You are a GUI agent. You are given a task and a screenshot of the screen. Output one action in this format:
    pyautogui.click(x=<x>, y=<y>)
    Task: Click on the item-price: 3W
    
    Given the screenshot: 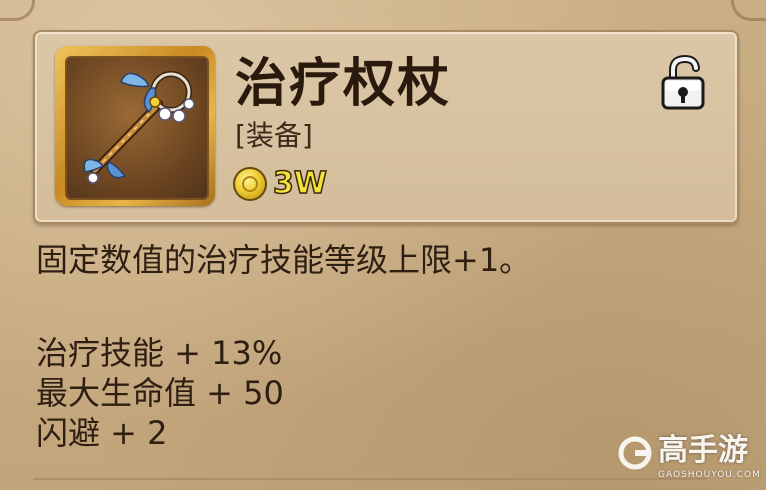 What is the action you would take?
    pyautogui.click(x=280, y=184)
    